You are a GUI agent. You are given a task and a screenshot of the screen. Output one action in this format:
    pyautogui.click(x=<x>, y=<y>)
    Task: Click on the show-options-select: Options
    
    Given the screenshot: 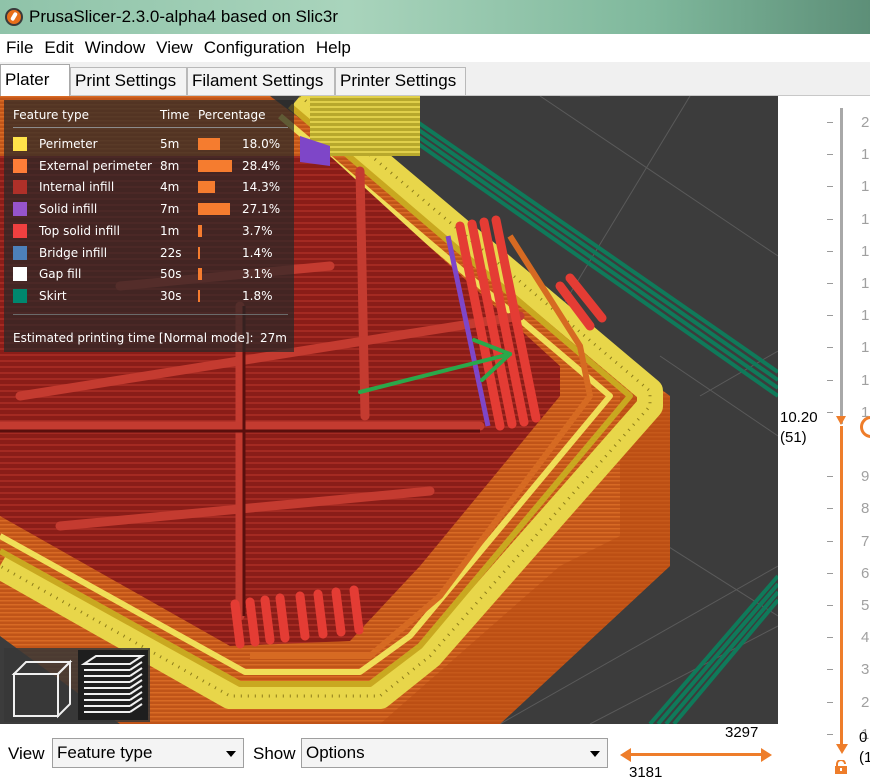 What is the action you would take?
    pyautogui.click(x=454, y=753)
    